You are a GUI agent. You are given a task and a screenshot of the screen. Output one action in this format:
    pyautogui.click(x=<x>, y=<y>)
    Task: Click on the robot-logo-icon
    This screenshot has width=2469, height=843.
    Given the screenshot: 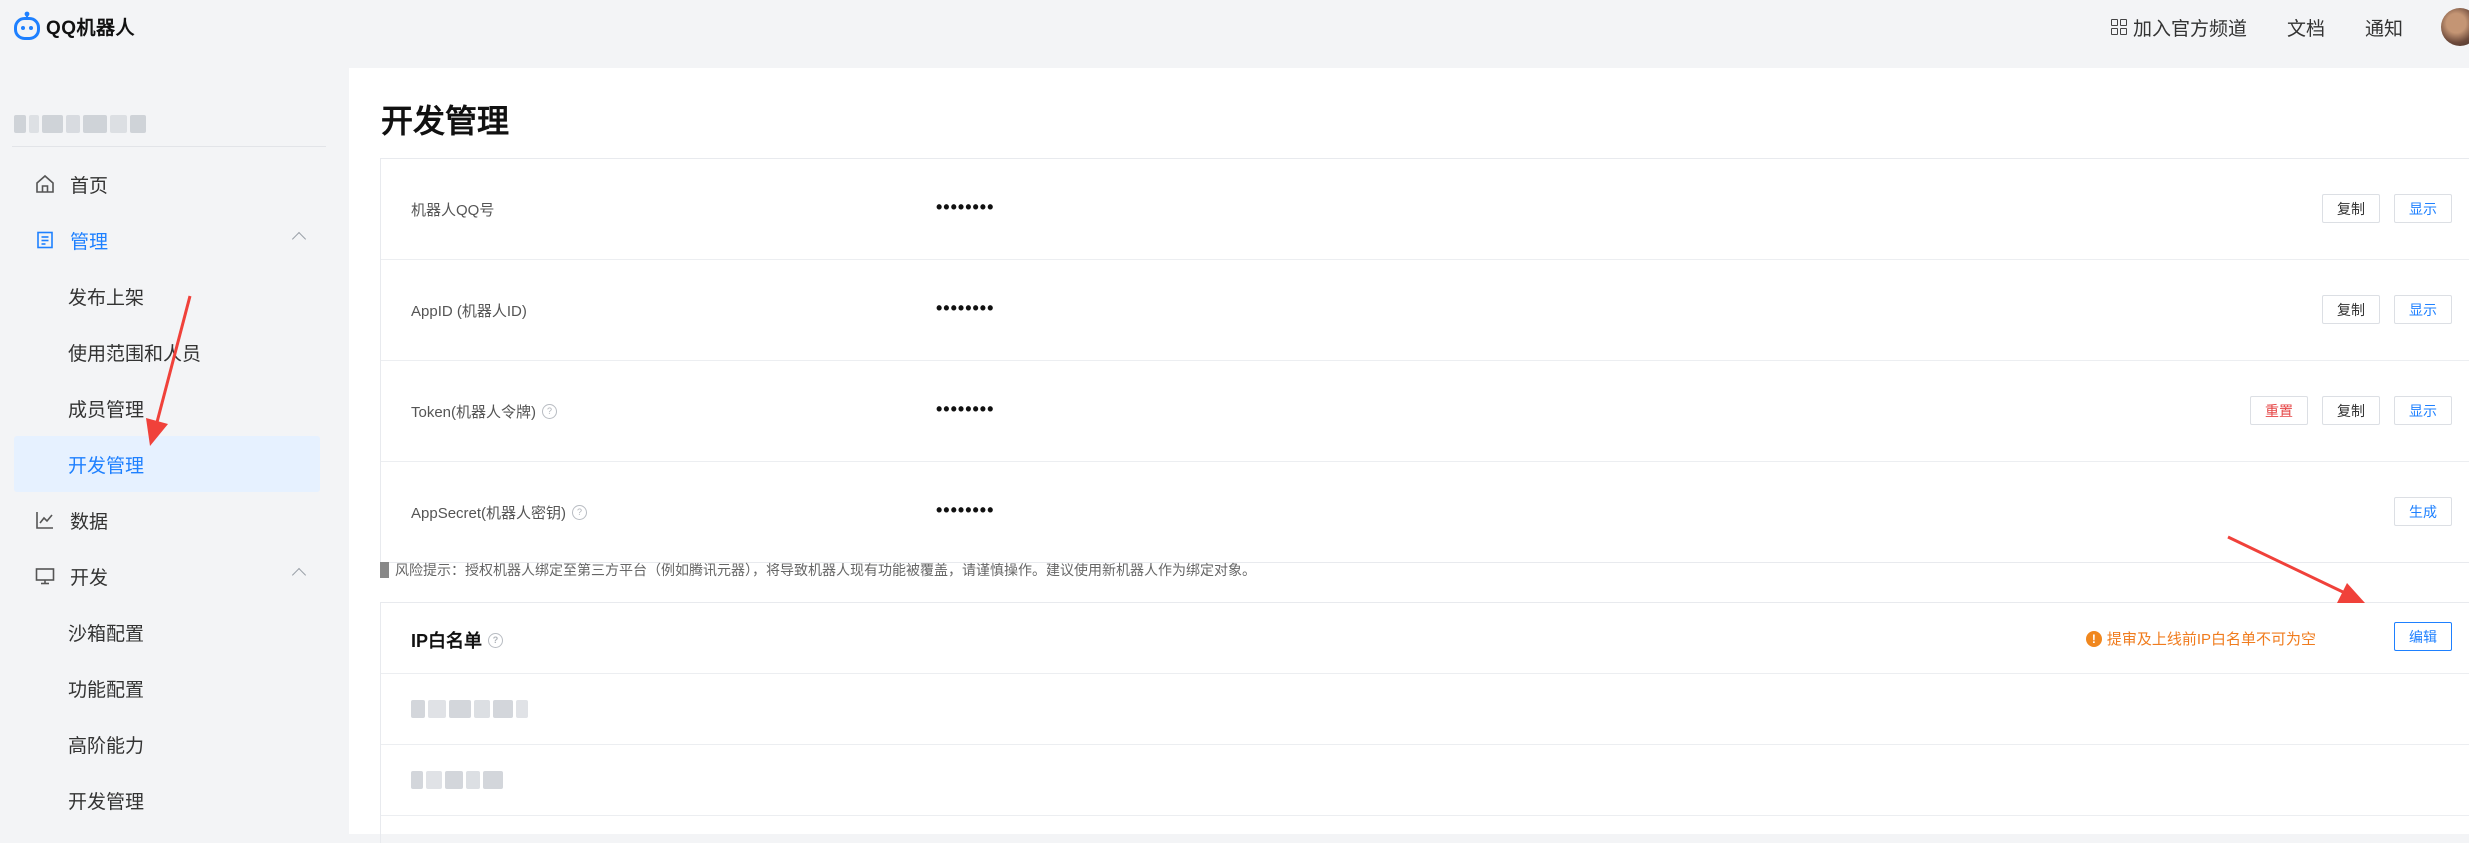 What is the action you would take?
    pyautogui.click(x=27, y=26)
    